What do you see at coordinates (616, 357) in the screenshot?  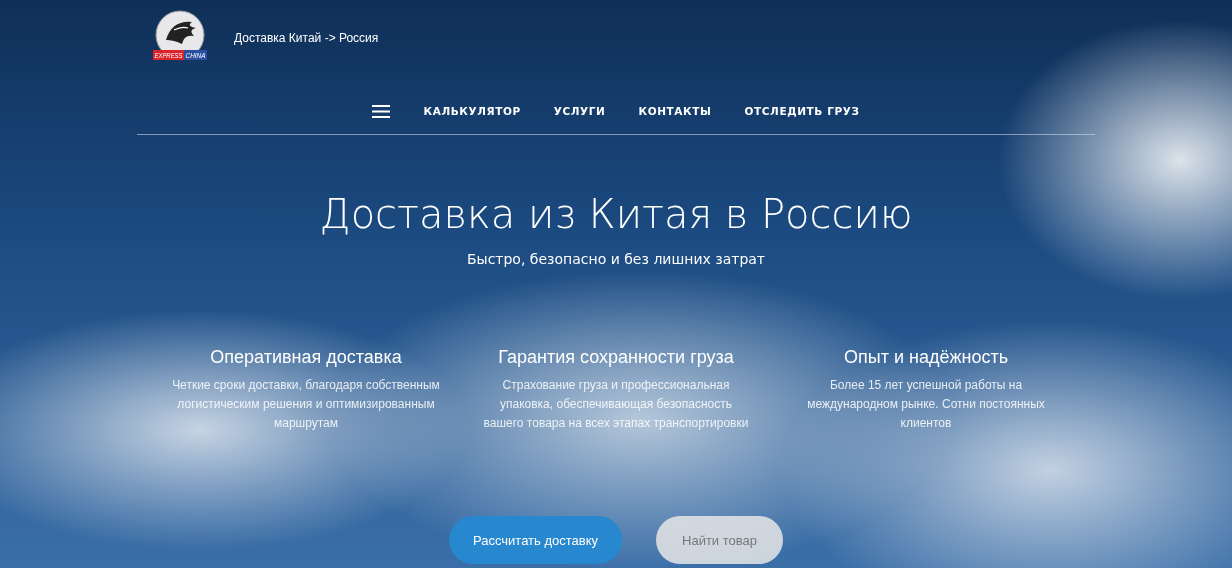 I see `feature-title: Гарантия сохранности груза` at bounding box center [616, 357].